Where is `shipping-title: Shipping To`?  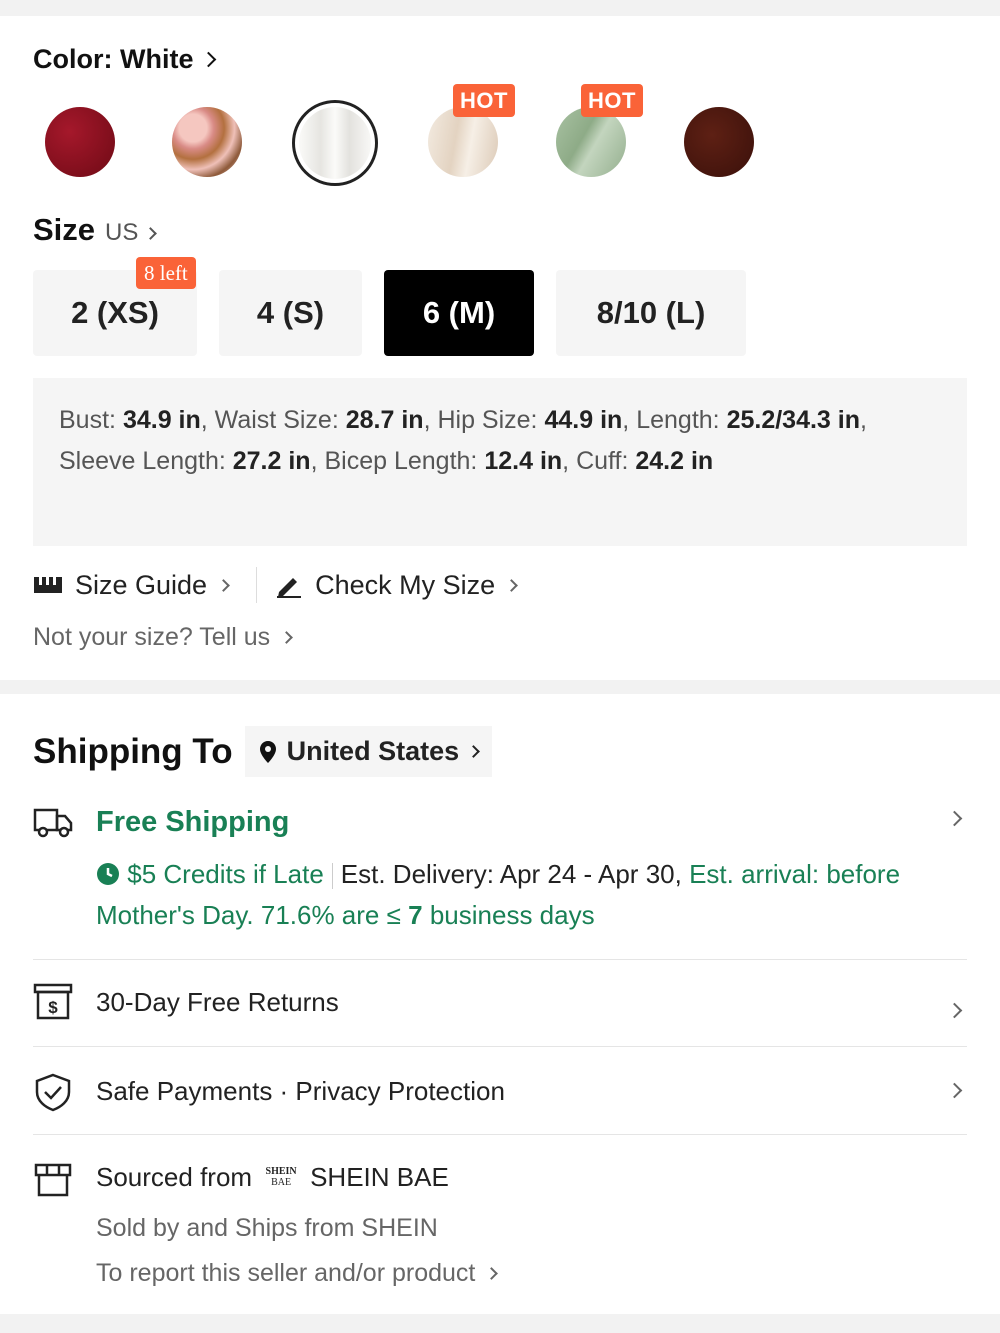 shipping-title: Shipping To is located at coordinates (133, 751).